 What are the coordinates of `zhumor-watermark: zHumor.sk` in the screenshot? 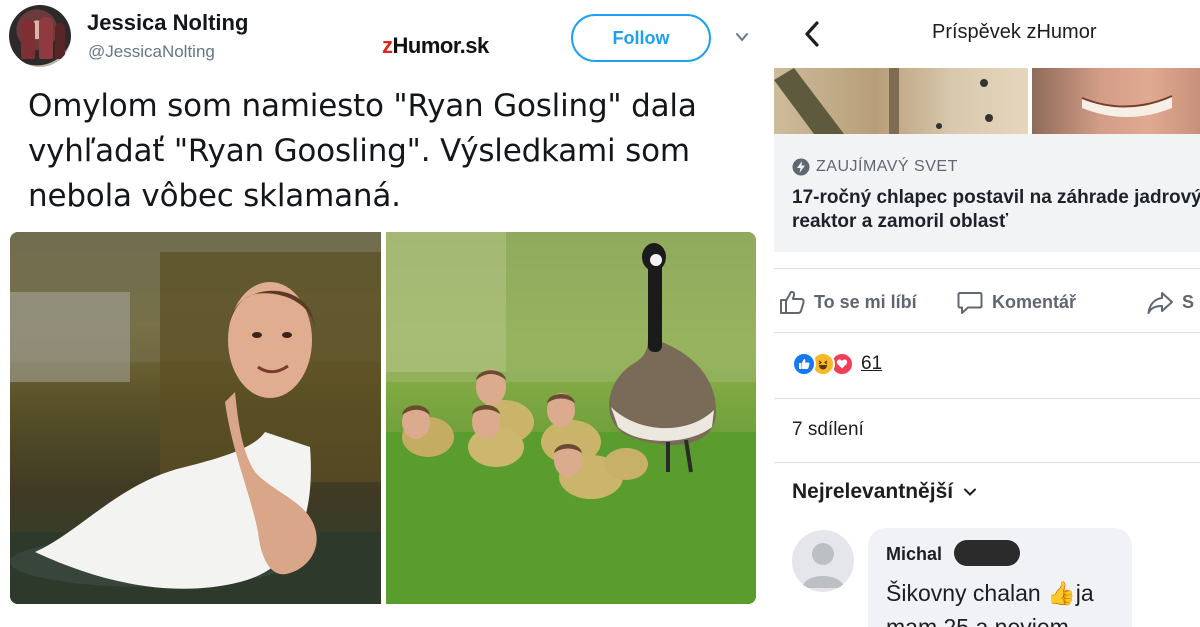 It's located at (435, 46).